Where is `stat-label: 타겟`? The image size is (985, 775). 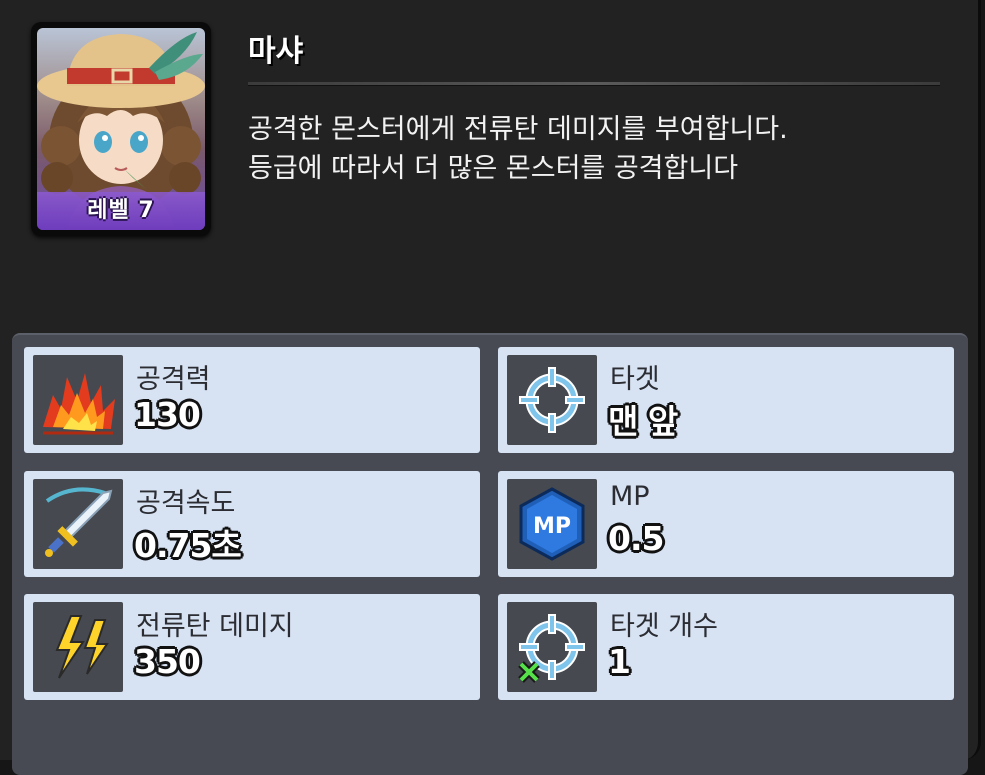 stat-label: 타겟 is located at coordinates (635, 379).